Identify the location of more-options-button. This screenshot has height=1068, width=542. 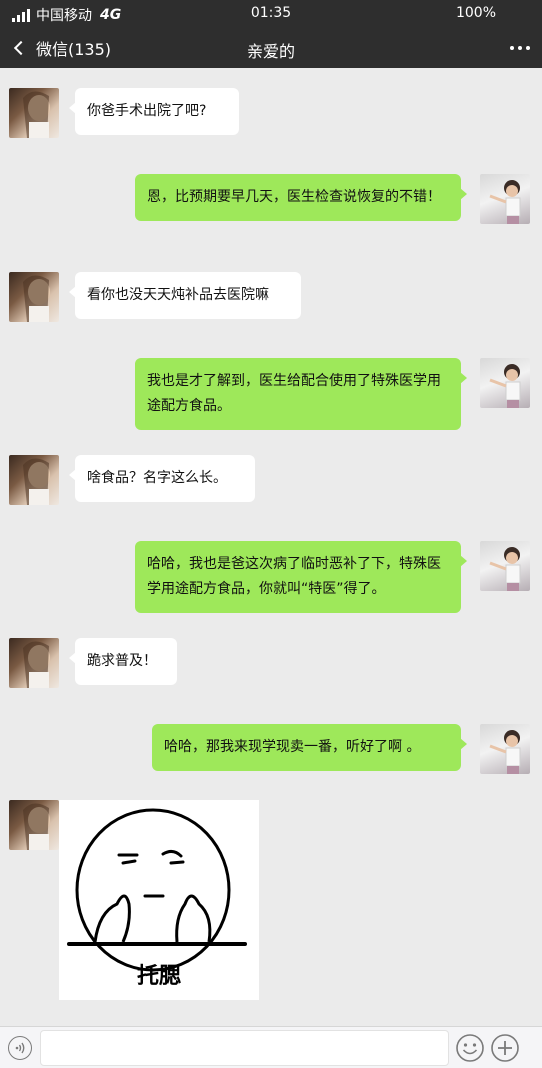
(520, 48).